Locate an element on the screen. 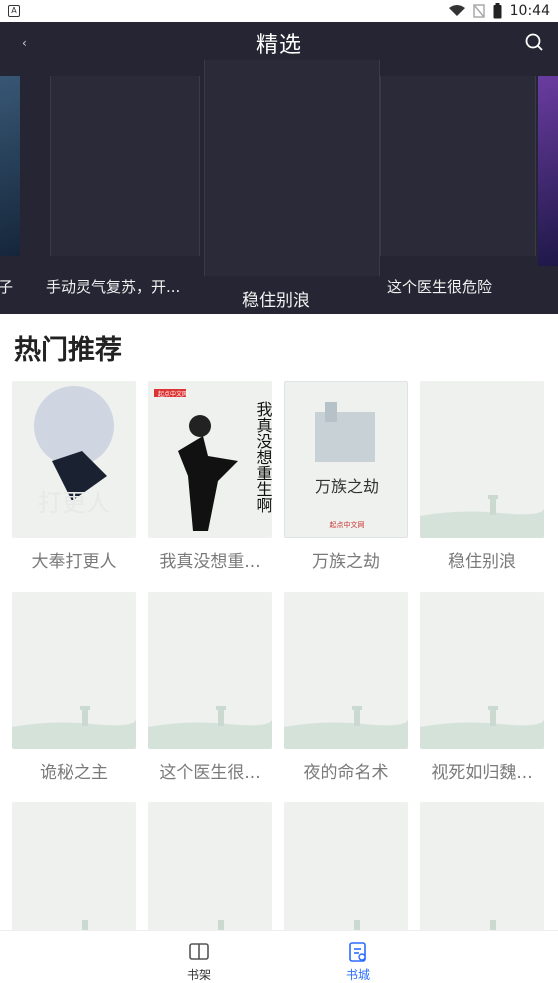 This screenshot has width=558, height=983. status-time: 10:44 is located at coordinates (529, 11).